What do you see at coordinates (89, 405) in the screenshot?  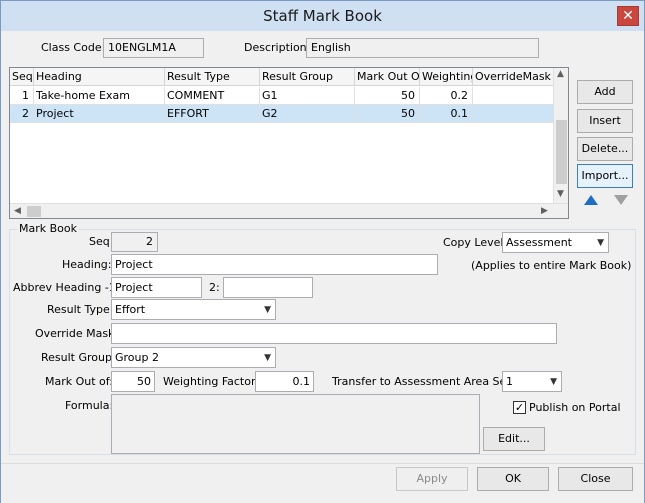 I see `formula-label: Formula:` at bounding box center [89, 405].